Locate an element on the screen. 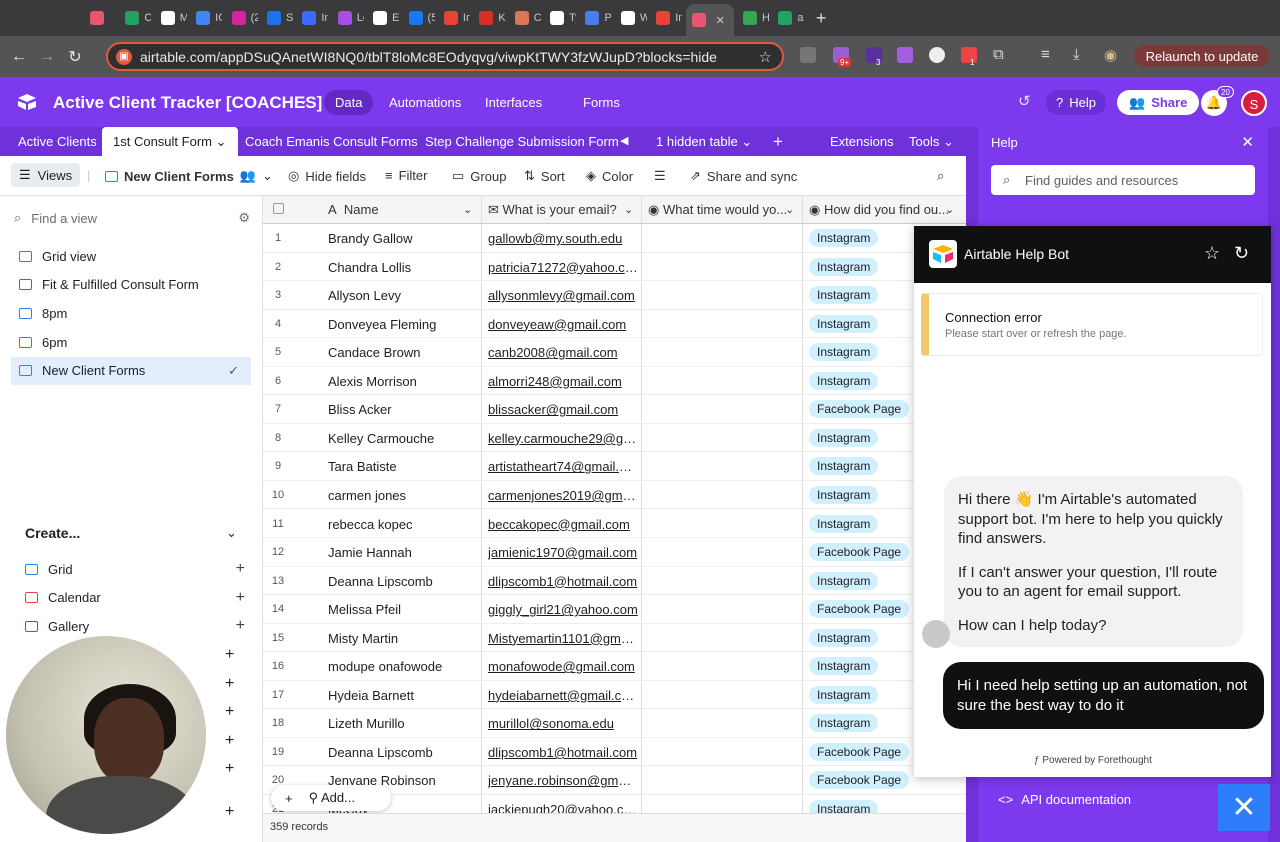  nav-data: Data is located at coordinates (349, 102).